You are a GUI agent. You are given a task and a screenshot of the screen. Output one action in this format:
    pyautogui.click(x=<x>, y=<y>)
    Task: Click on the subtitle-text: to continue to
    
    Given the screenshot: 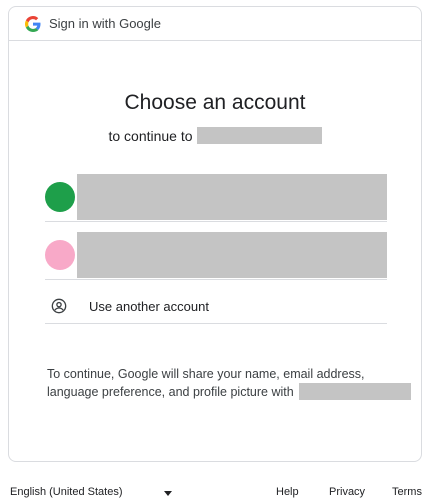 What is the action you would take?
    pyautogui.click(x=150, y=135)
    